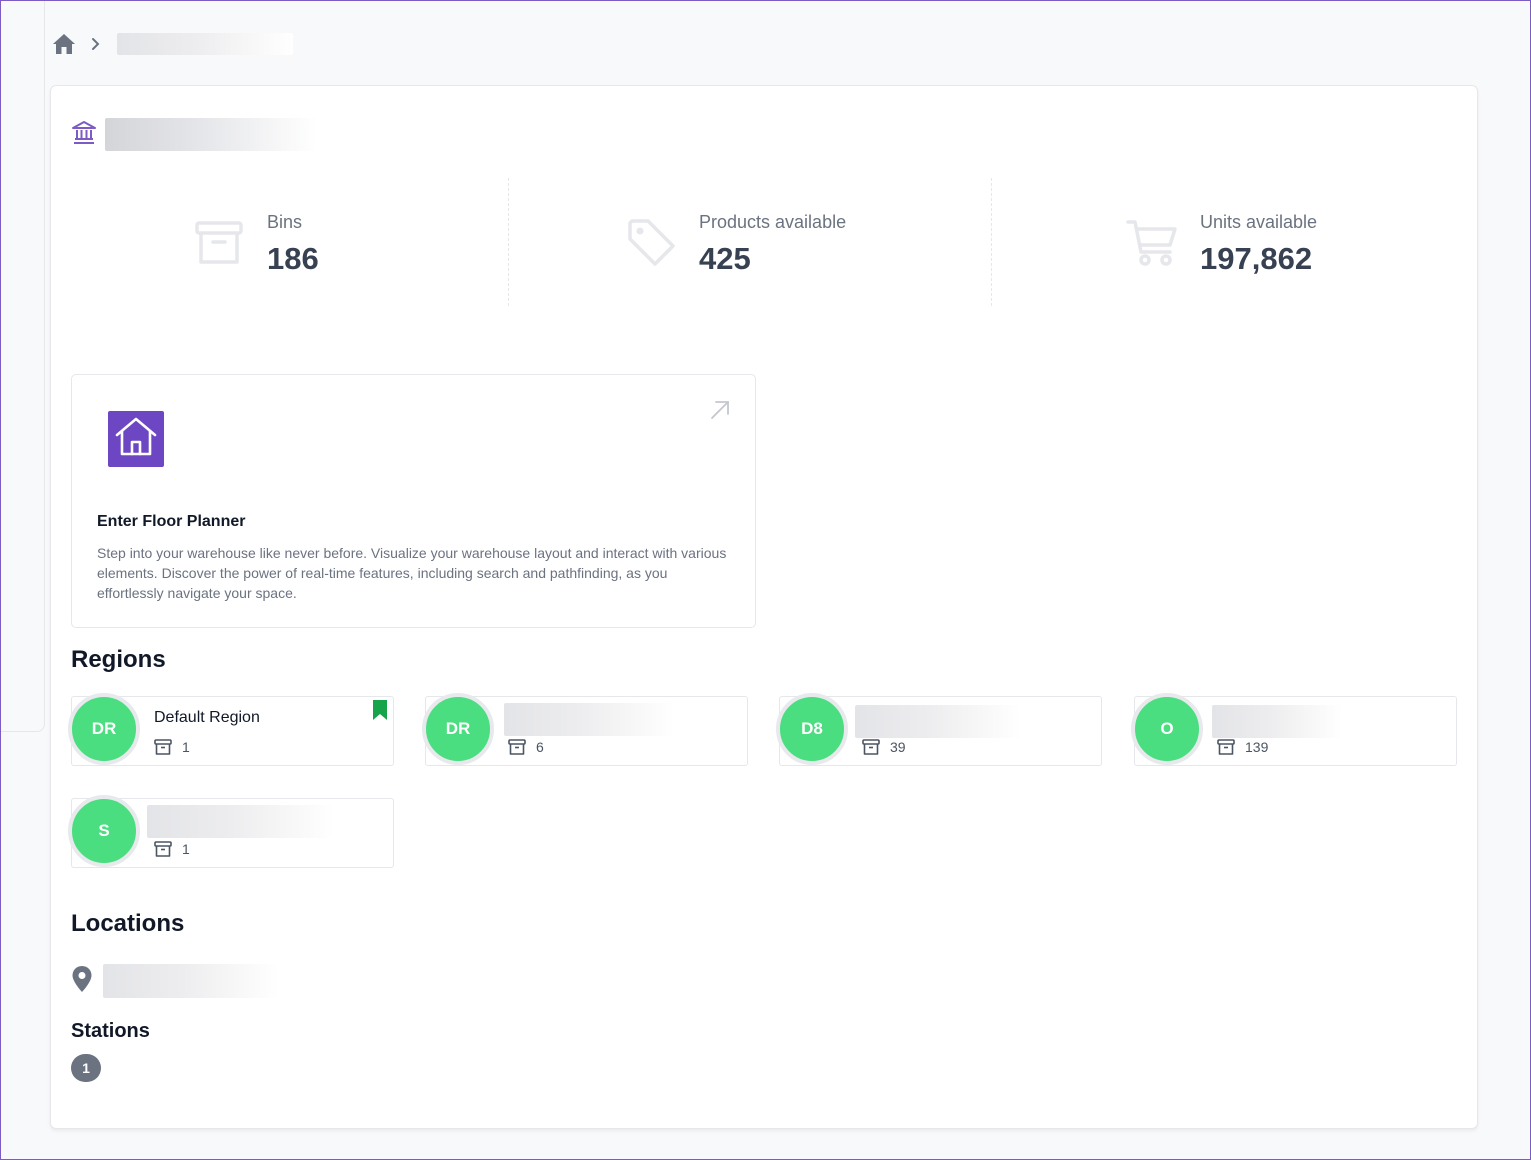 Image resolution: width=1531 pixels, height=1160 pixels. Describe the element at coordinates (128, 923) in the screenshot. I see `locations-title: Locations` at that location.